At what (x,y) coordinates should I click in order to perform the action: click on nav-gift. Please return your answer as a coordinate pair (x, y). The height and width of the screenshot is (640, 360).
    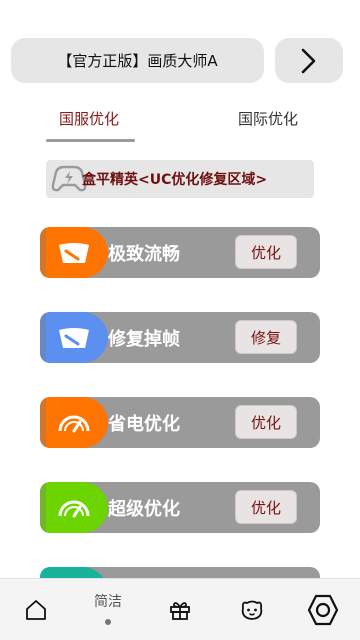
    Looking at the image, I should click on (180, 609).